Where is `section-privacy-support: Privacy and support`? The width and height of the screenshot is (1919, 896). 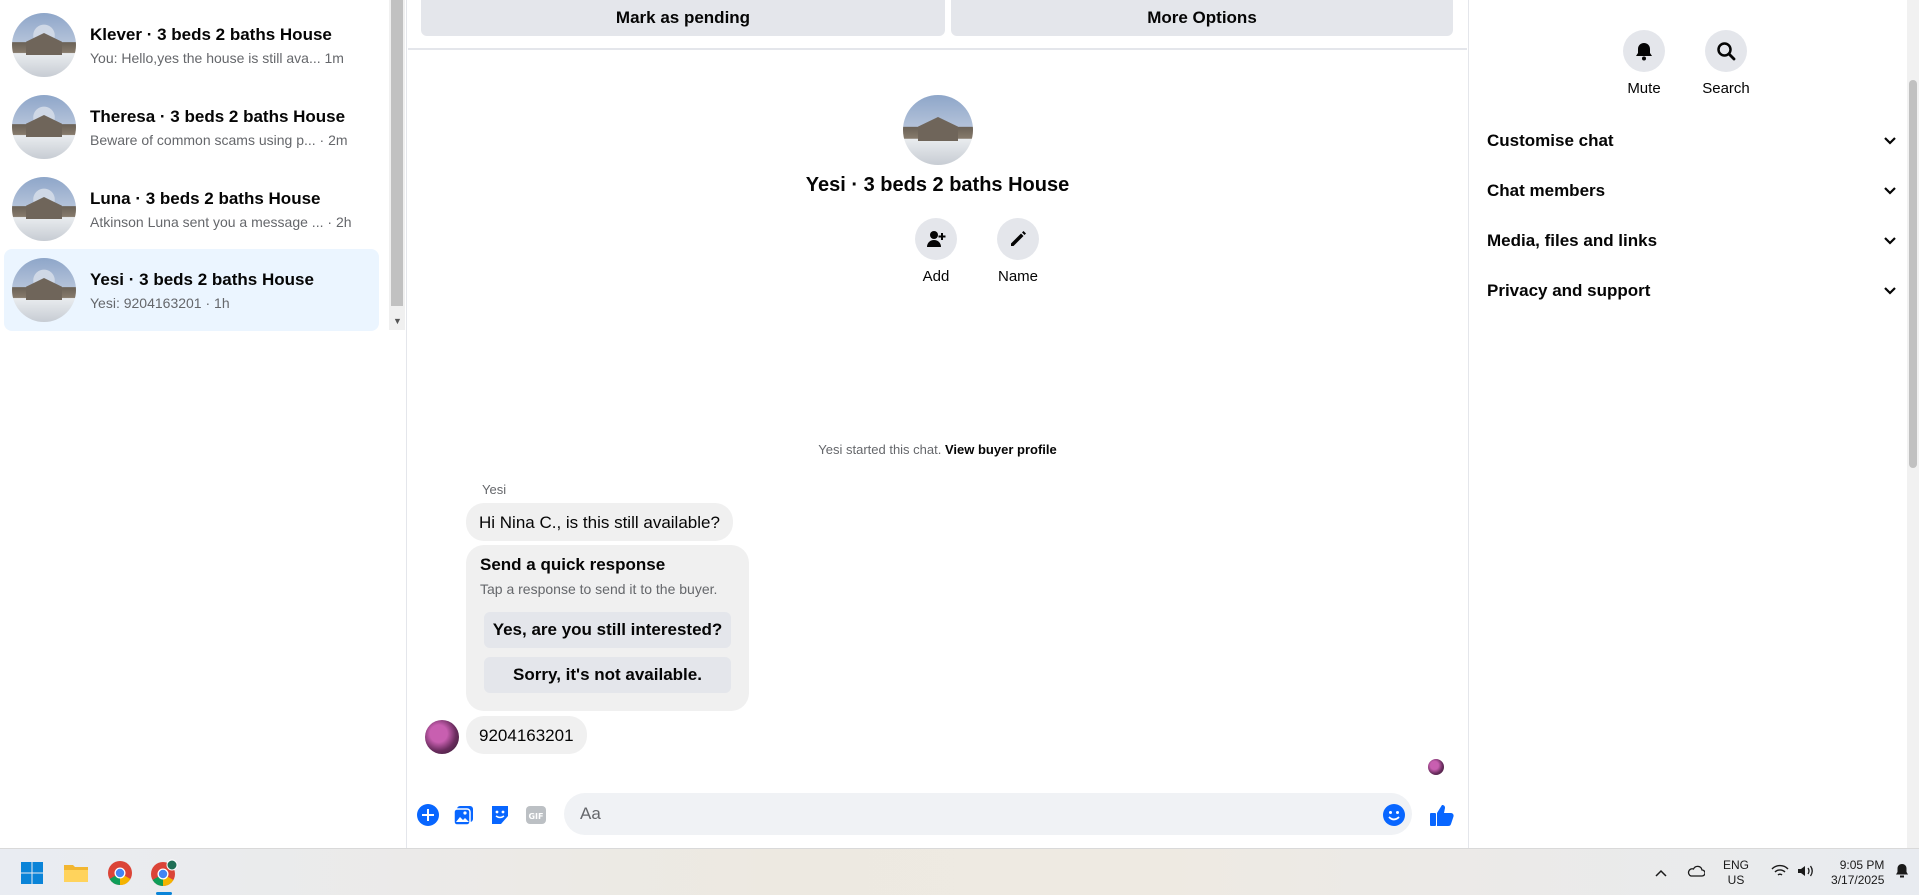 section-privacy-support: Privacy and support is located at coordinates (1692, 291).